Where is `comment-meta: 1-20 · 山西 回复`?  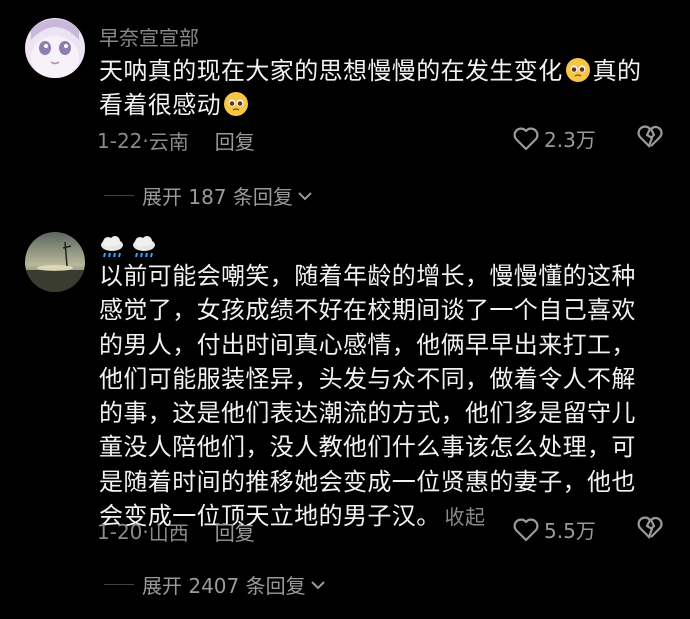 comment-meta: 1-20 · 山西 回复 is located at coordinates (176, 531).